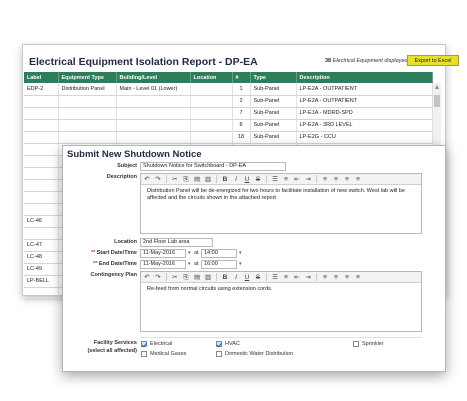  What do you see at coordinates (241, 77) in the screenshot?
I see `column-header-number: #` at bounding box center [241, 77].